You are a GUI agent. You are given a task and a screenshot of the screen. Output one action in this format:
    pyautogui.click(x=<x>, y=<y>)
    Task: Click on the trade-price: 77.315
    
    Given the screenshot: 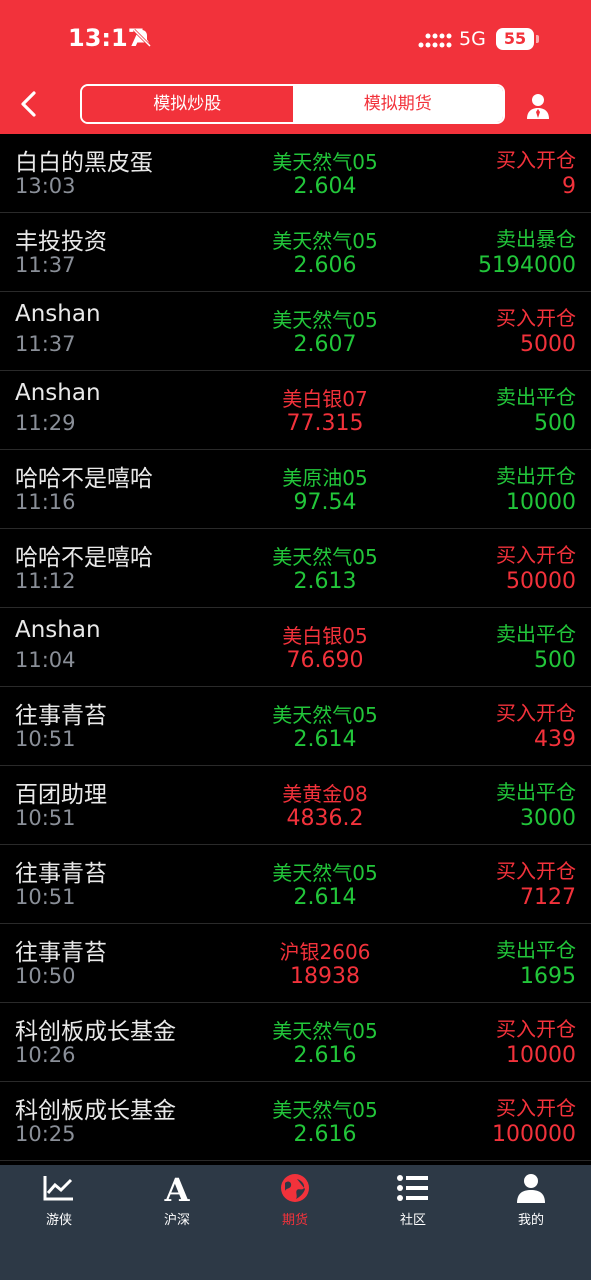 What is the action you would take?
    pyautogui.click(x=325, y=423)
    